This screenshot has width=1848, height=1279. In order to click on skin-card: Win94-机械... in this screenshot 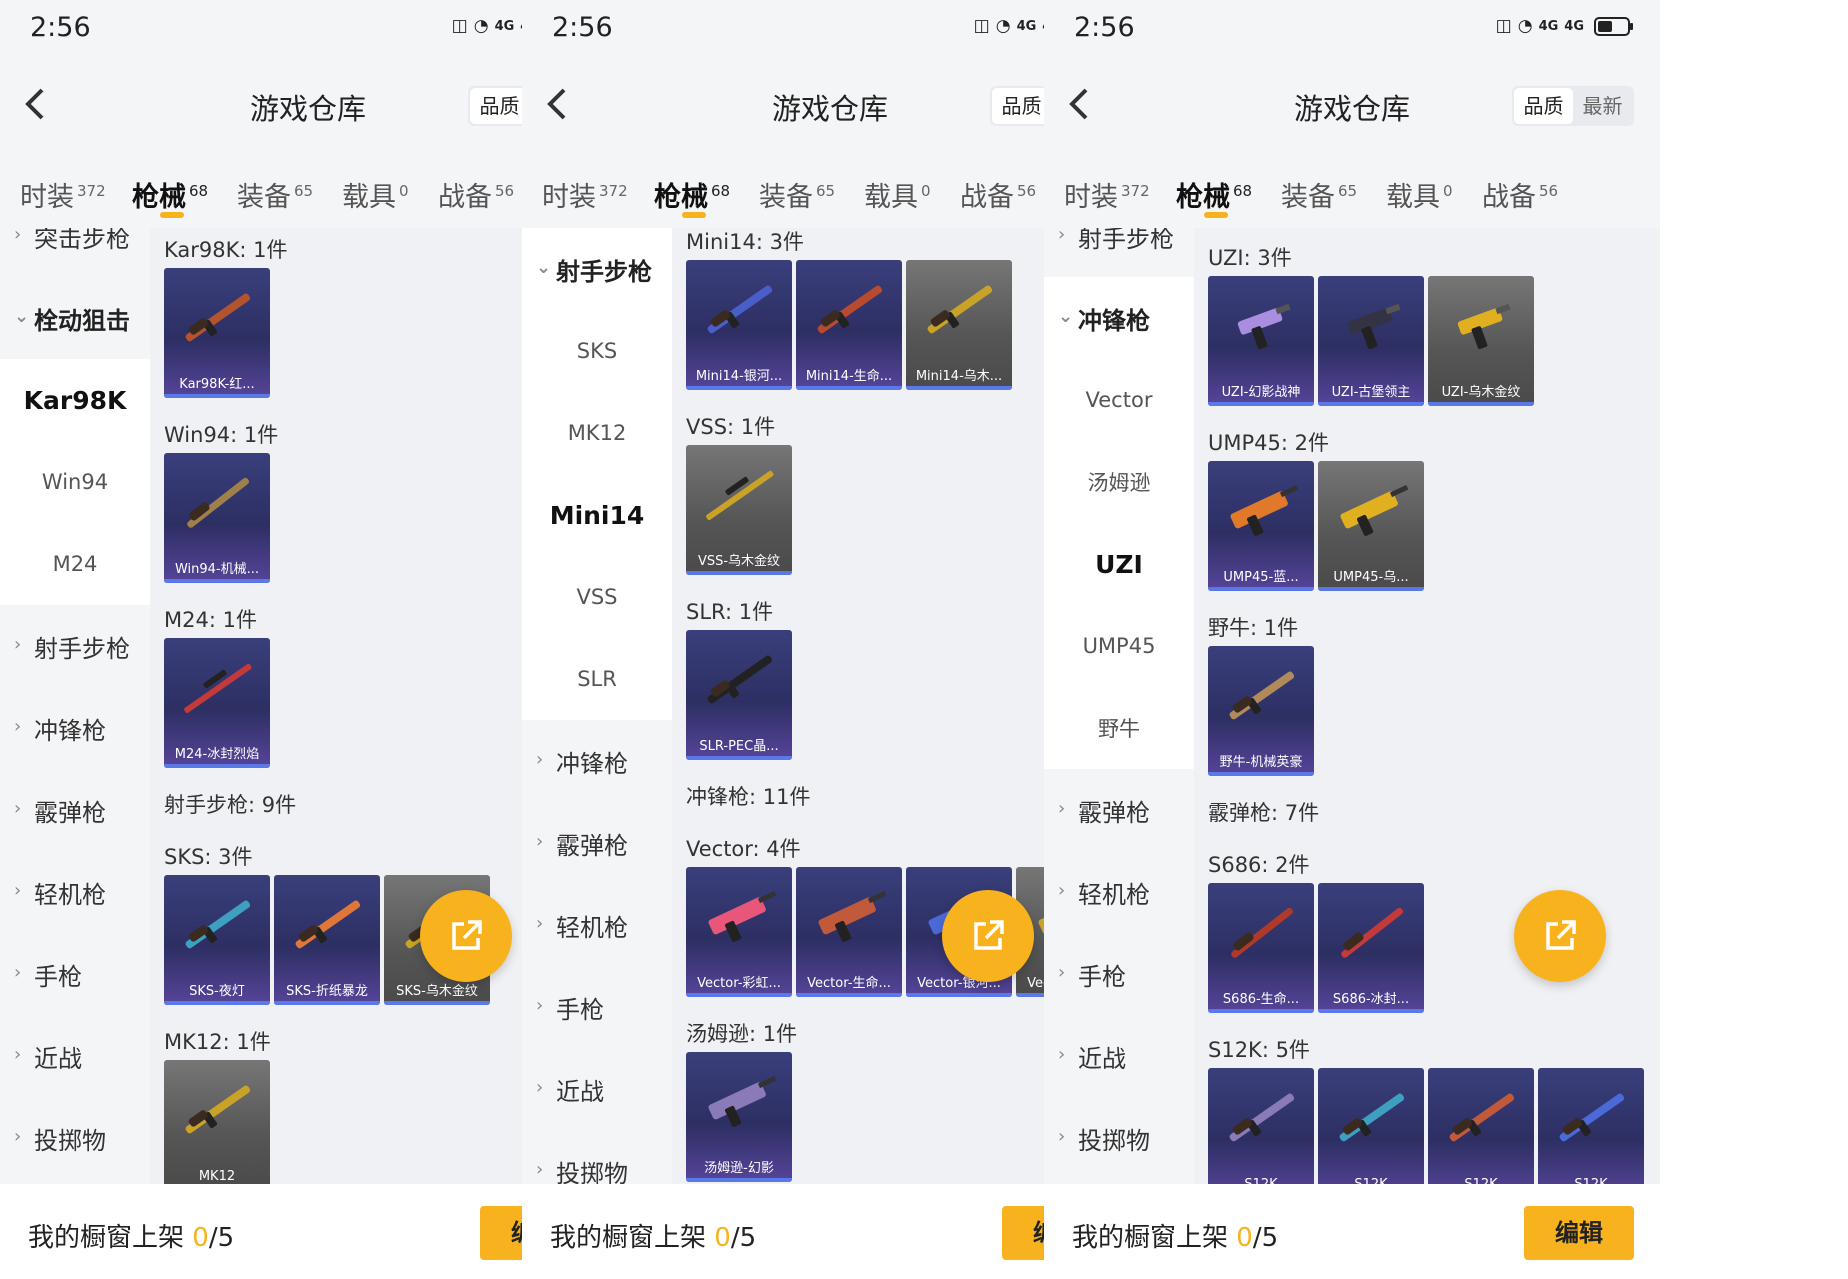, I will do `click(217, 518)`.